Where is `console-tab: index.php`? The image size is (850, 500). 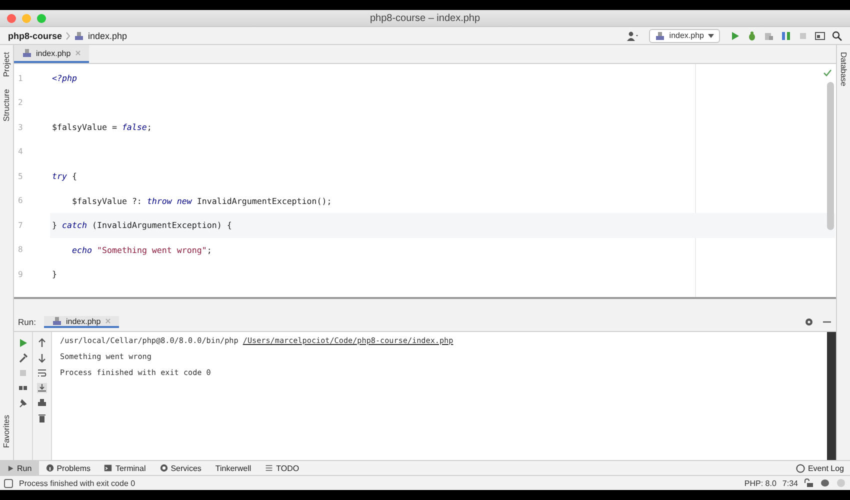 console-tab: index.php is located at coordinates (81, 322).